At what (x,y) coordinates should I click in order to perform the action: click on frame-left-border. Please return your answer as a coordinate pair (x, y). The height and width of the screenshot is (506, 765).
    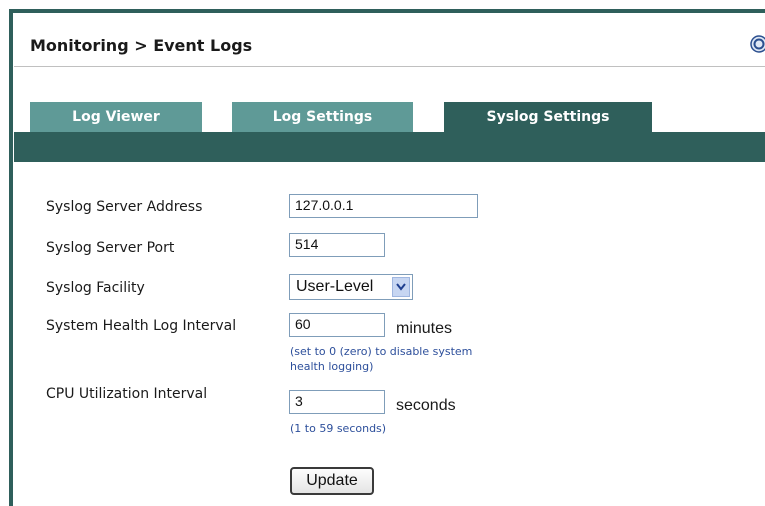
    Looking at the image, I should click on (11, 257).